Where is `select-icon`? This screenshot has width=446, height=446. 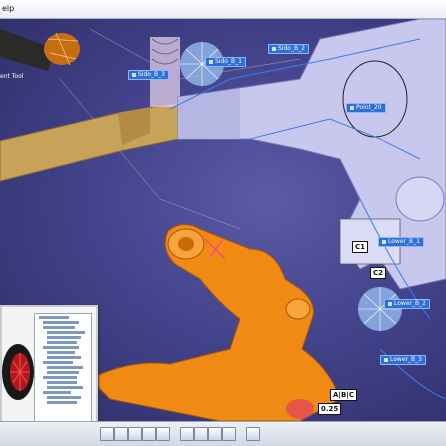 select-icon is located at coordinates (107, 434).